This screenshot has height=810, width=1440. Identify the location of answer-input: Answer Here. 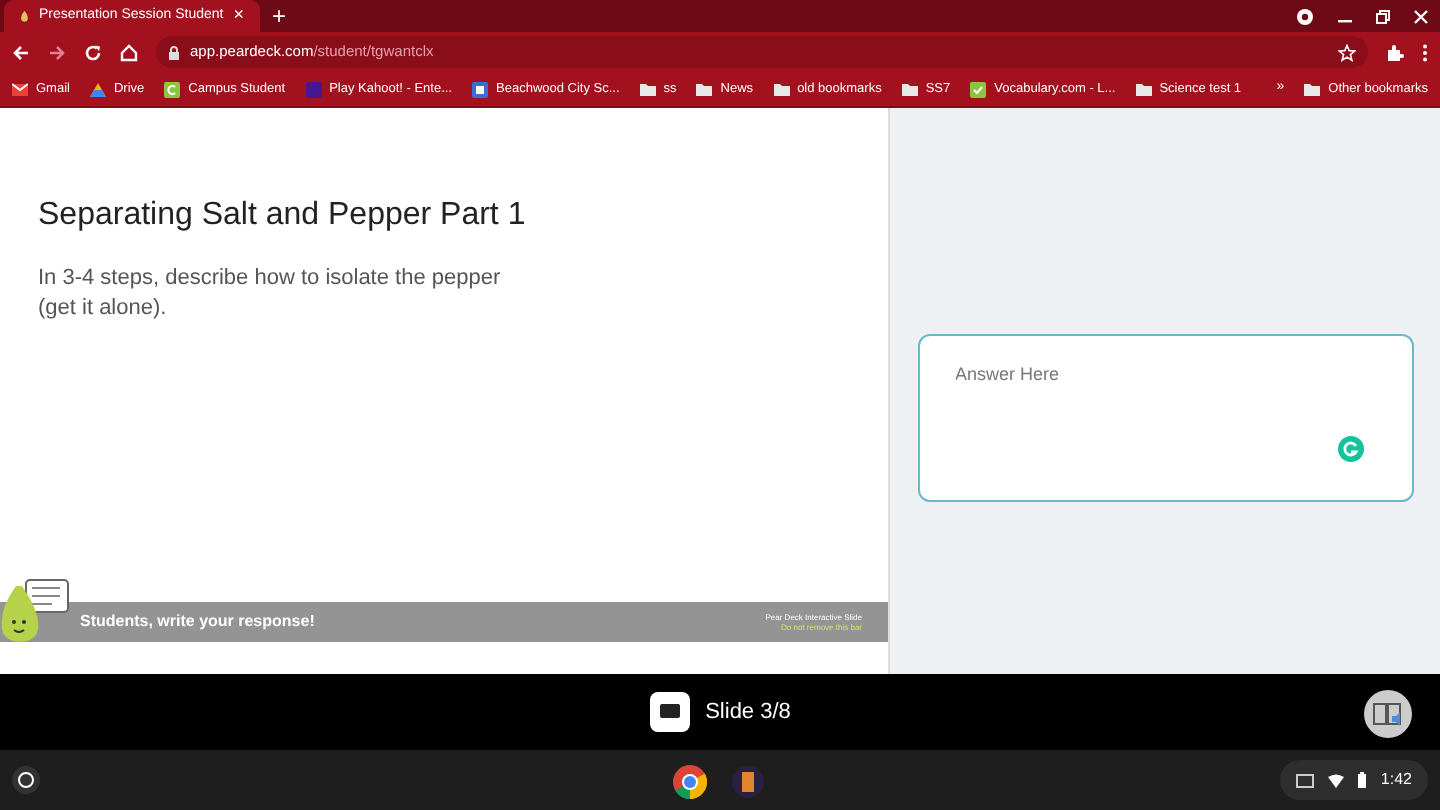
(1155, 375).